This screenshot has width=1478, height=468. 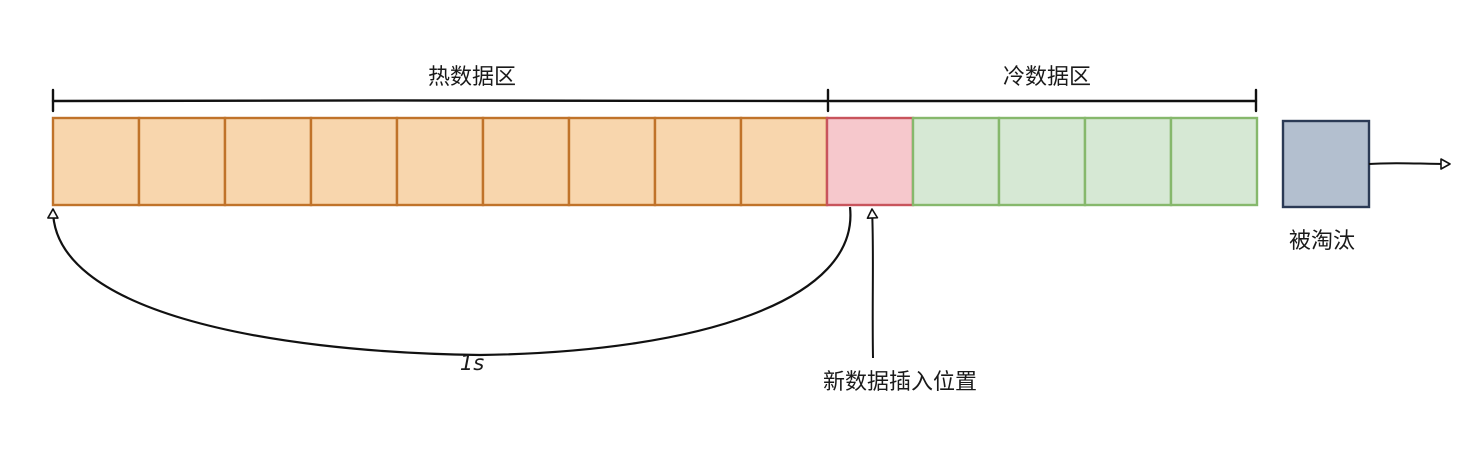 I want to click on insert-cell-group, so click(x=870, y=161).